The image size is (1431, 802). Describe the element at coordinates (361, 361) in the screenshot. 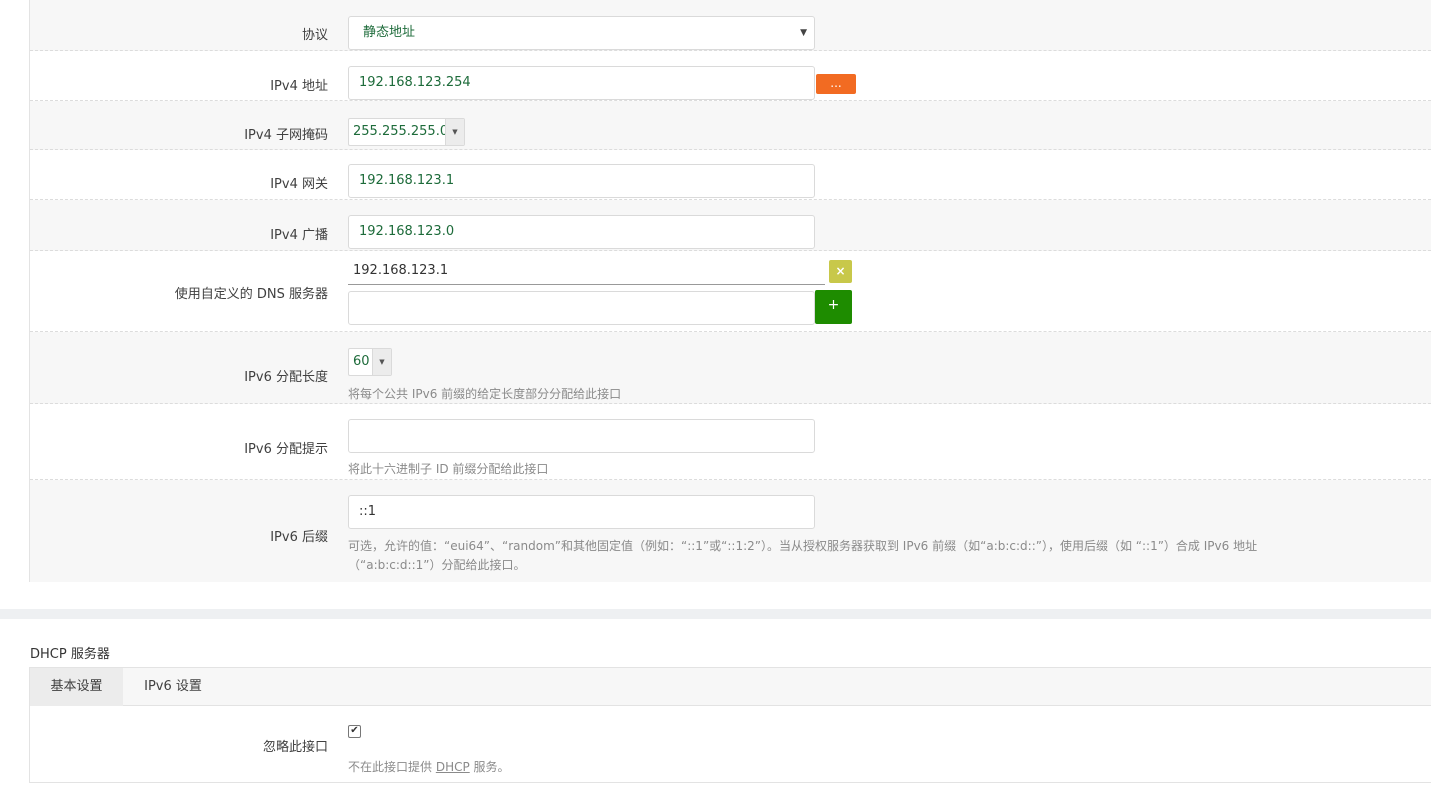

I see `ipv6-assign-length-value: 60` at that location.